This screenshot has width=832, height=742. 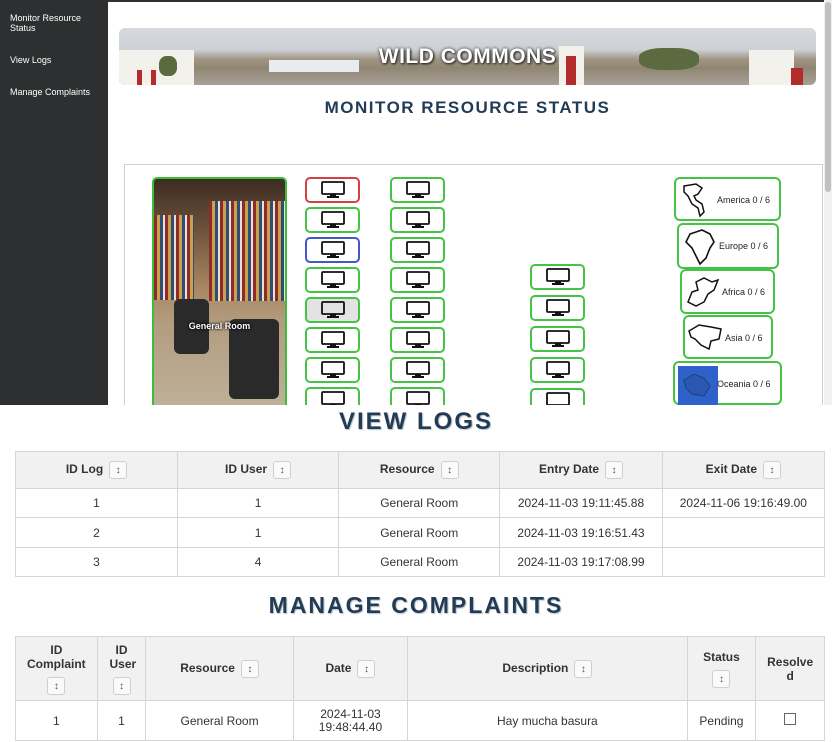 I want to click on complaints-header-status: Status ↕, so click(x=721, y=668).